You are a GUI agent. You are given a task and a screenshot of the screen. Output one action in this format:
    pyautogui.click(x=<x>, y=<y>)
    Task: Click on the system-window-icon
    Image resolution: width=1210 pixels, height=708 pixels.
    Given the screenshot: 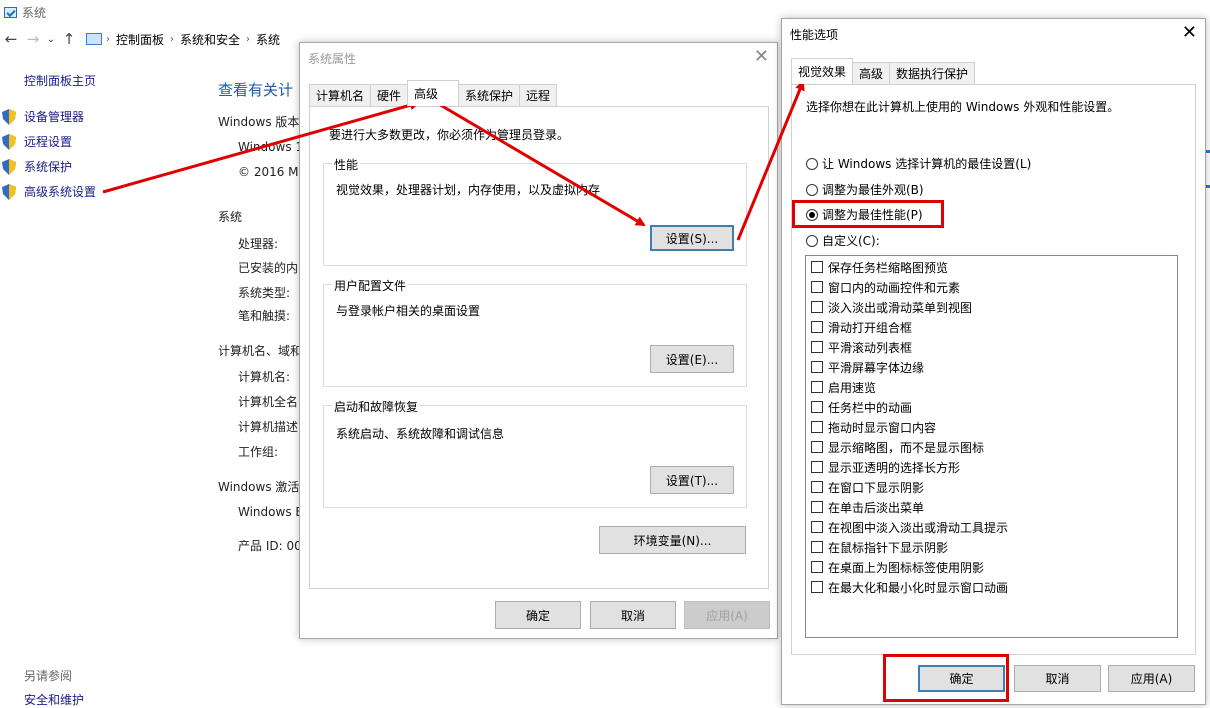 What is the action you would take?
    pyautogui.click(x=10, y=12)
    